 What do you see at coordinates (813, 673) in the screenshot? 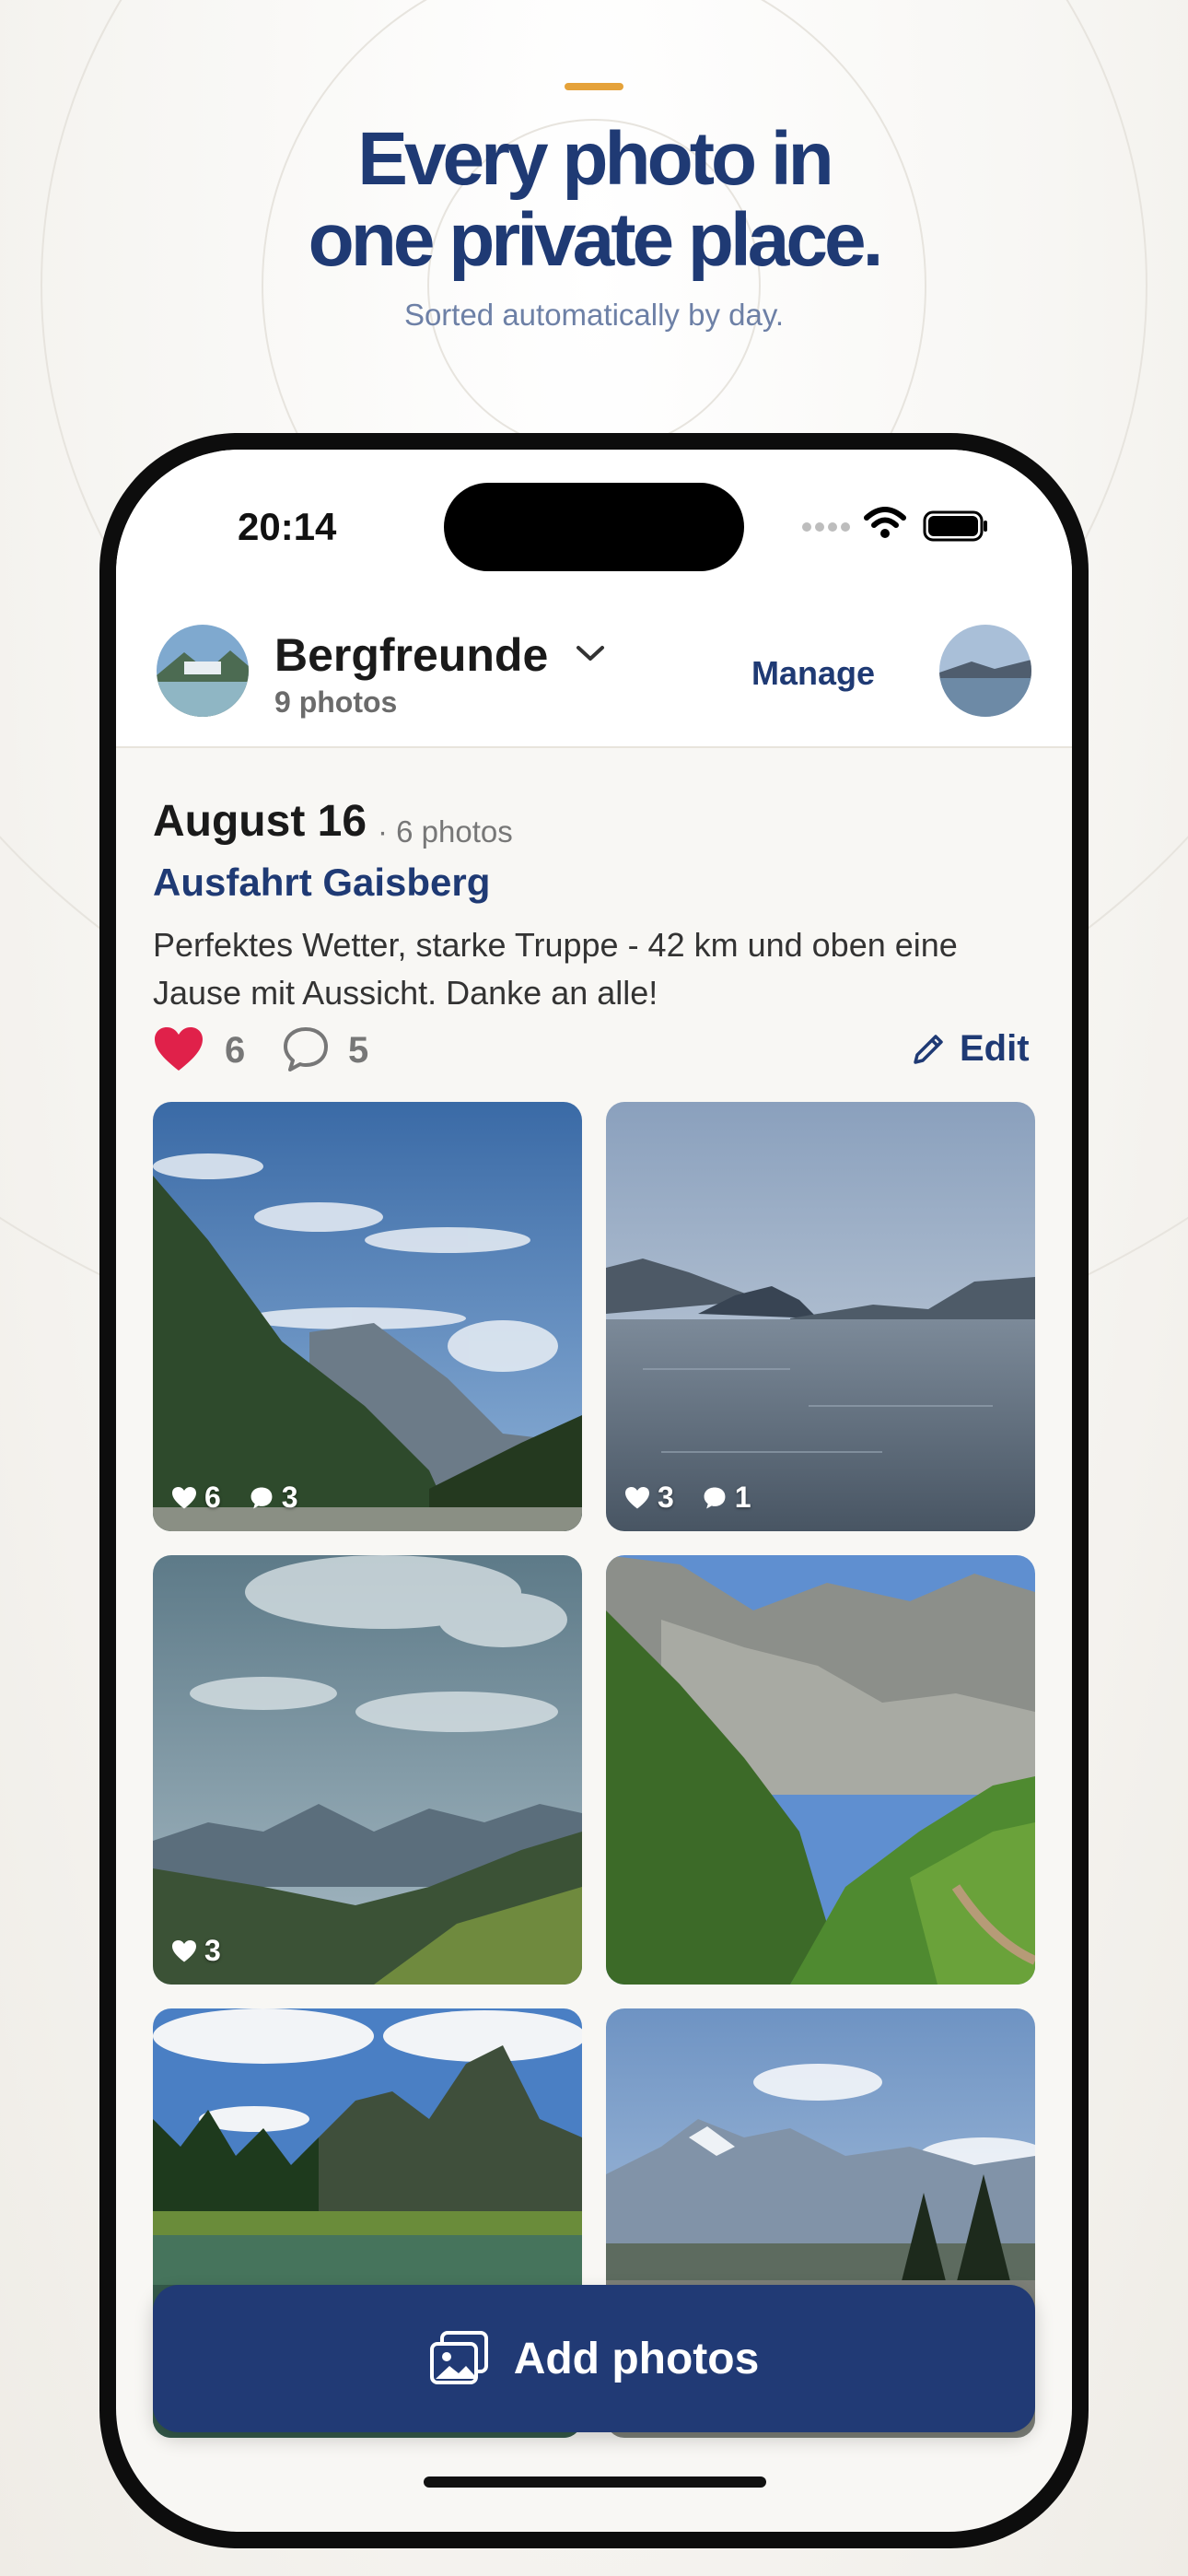
I see `manage-button: Manage` at bounding box center [813, 673].